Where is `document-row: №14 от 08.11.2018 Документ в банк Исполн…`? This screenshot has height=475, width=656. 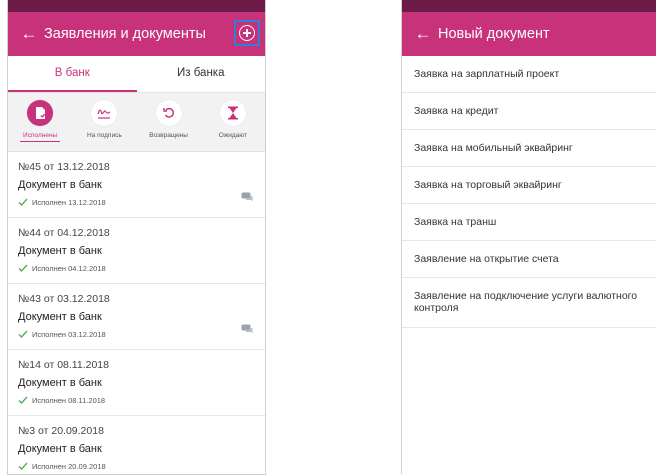
document-row: №14 от 08.11.2018 Документ в банк Исполн… is located at coordinates (136, 383).